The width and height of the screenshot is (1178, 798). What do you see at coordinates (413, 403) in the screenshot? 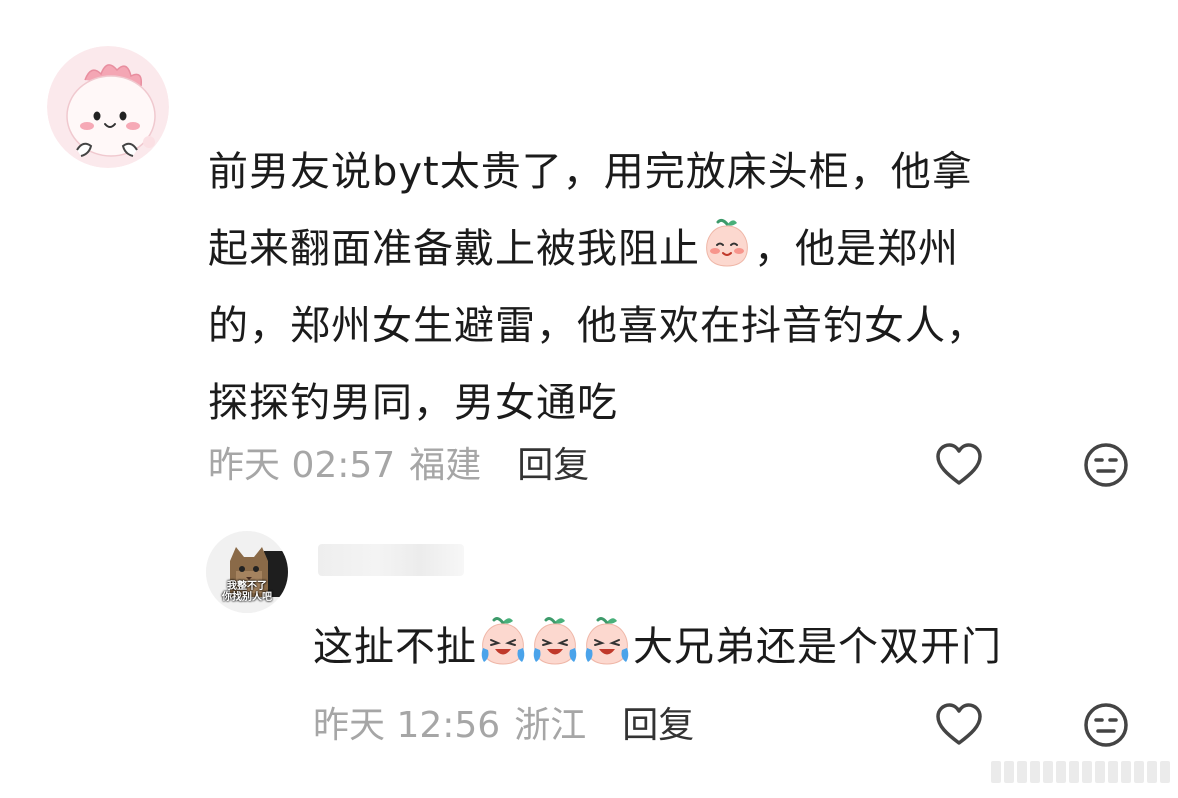
I see `comment-1-line-4: 探探钓男同，男女通吃` at bounding box center [413, 403].